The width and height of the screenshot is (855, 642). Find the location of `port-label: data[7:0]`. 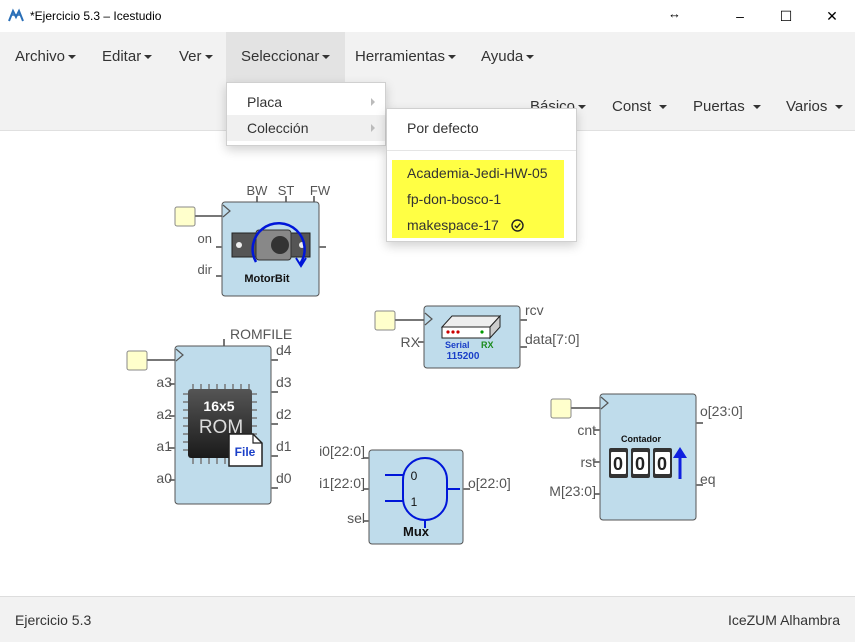

port-label: data[7:0] is located at coordinates (552, 339).